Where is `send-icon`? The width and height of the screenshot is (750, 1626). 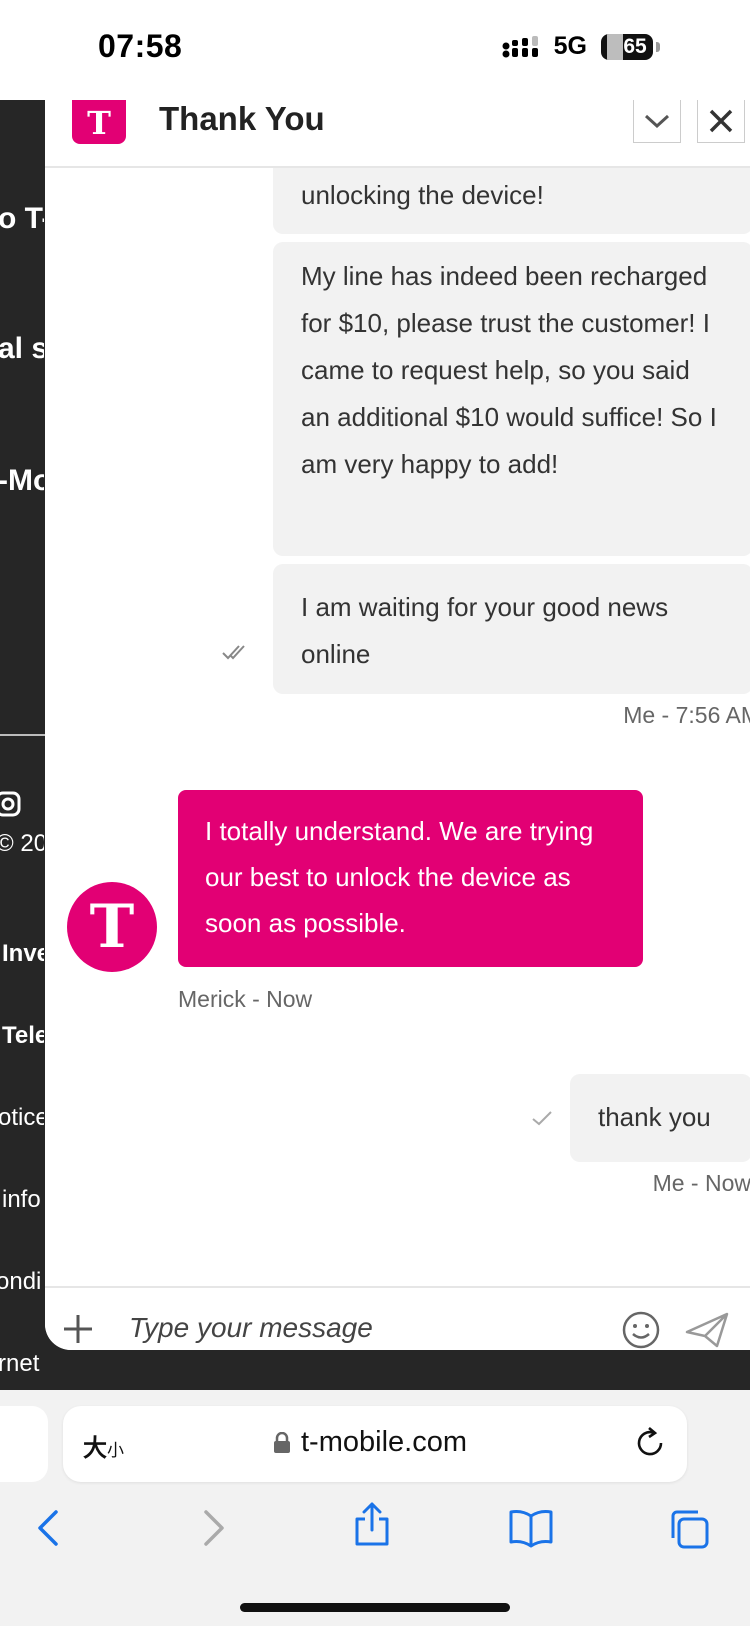
send-icon is located at coordinates (707, 1330).